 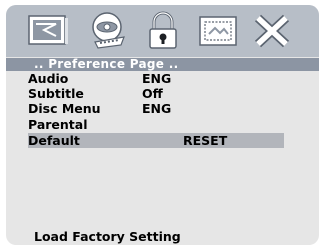 I want to click on tv-screen-icon, so click(x=48, y=31).